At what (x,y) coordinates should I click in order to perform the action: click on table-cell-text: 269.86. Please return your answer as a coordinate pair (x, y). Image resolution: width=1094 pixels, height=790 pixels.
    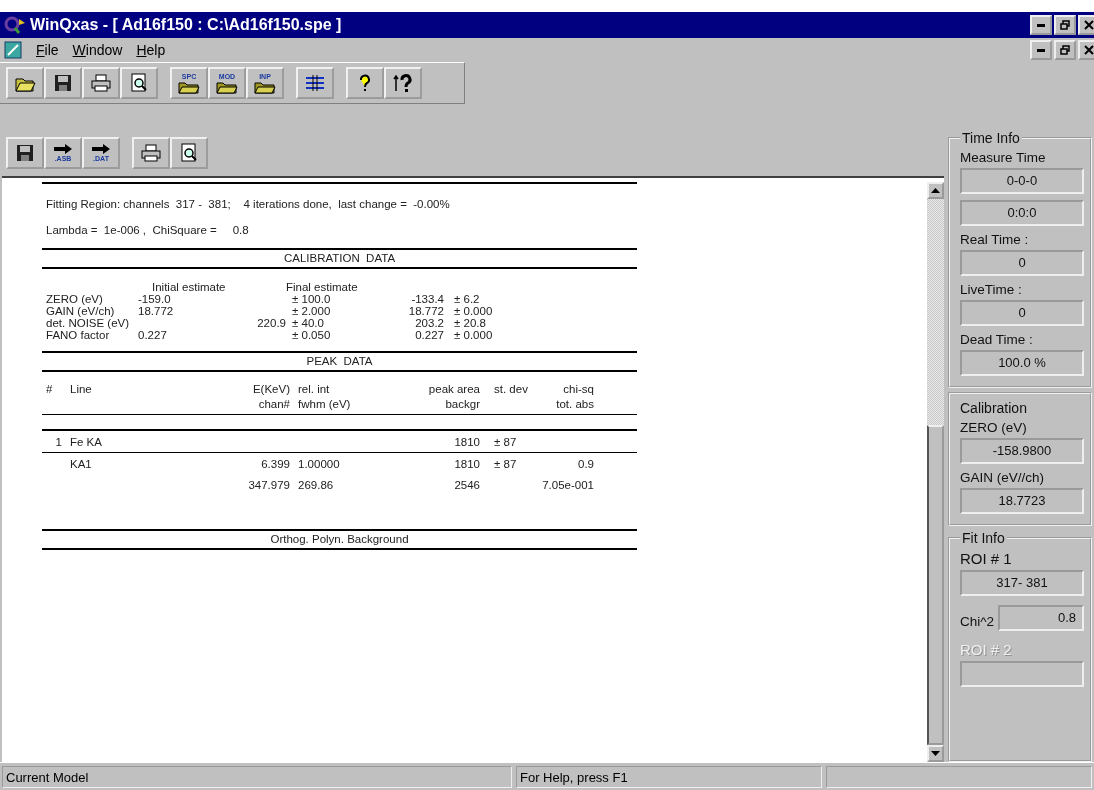
    Looking at the image, I should click on (316, 485).